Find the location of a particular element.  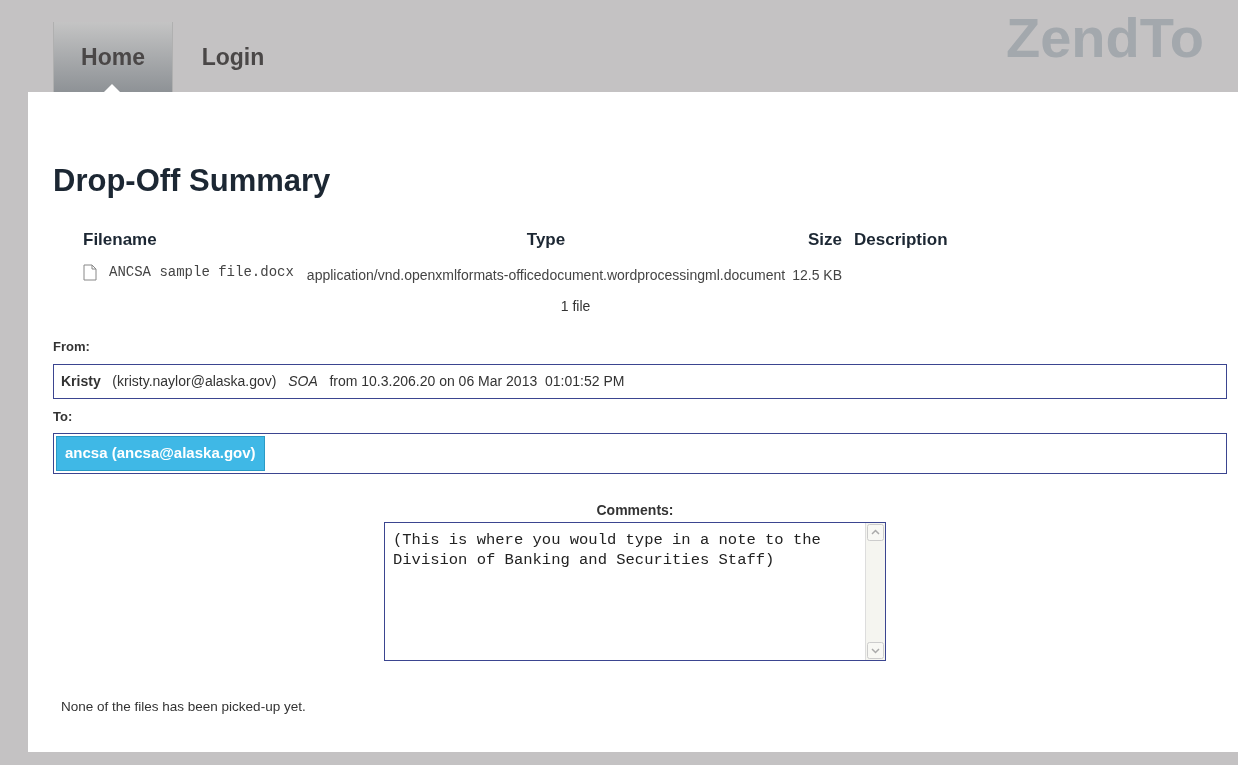

comments-label: Comments: is located at coordinates (635, 510).